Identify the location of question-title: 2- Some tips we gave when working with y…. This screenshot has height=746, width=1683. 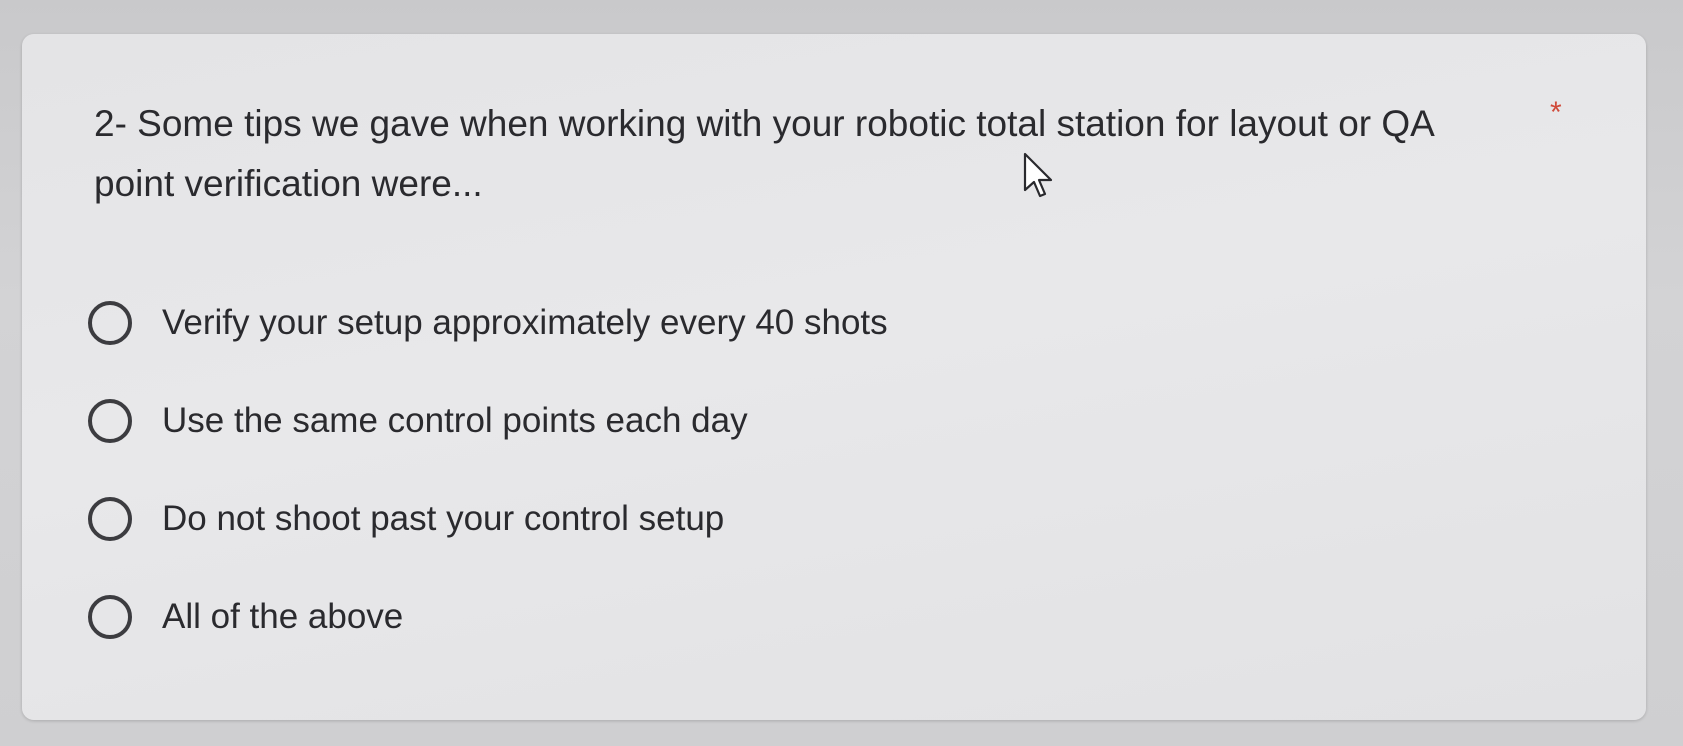
(763, 153).